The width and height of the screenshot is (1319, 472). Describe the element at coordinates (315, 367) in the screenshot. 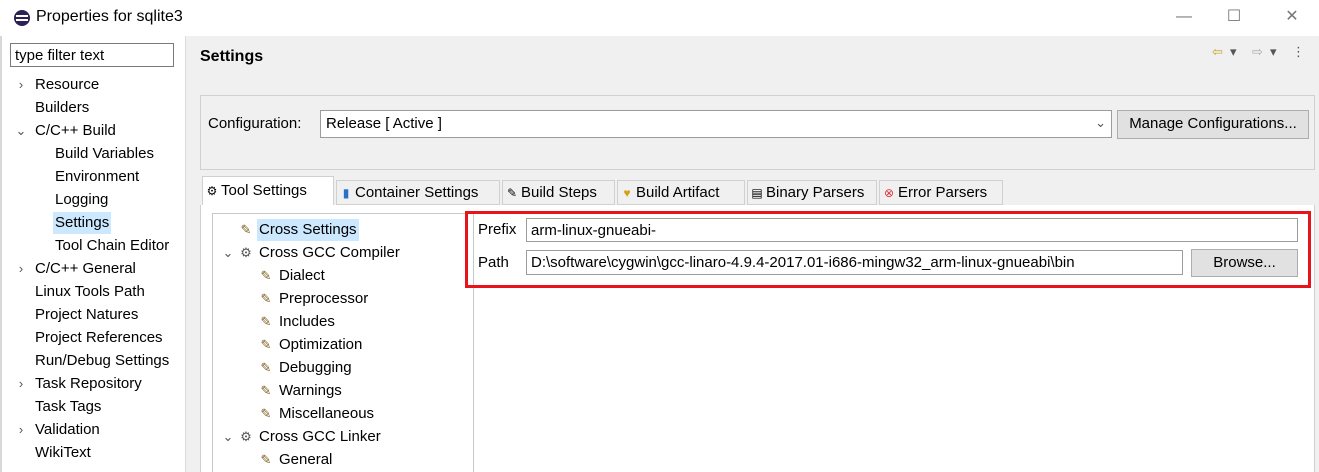

I see `tool-tree-label: Debugging` at that location.